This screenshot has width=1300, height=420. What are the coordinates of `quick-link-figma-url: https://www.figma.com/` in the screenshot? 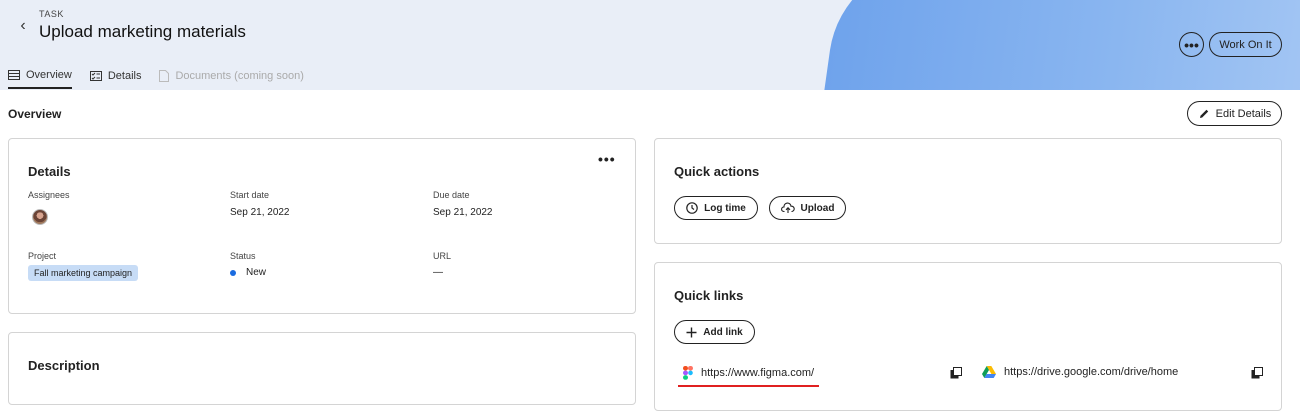 It's located at (757, 373).